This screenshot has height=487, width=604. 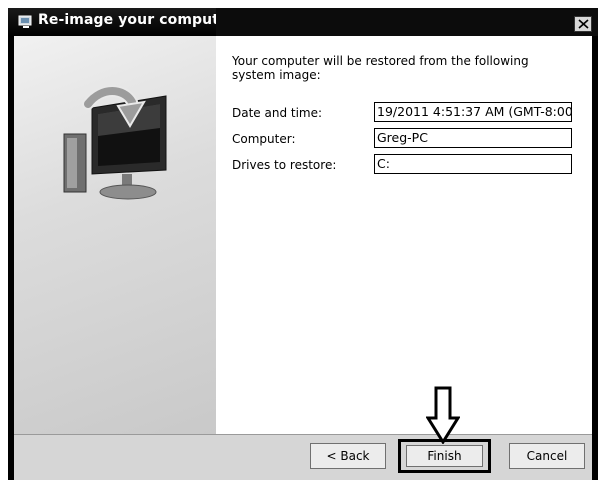 I want to click on down-arrow-icon, so click(x=443, y=415).